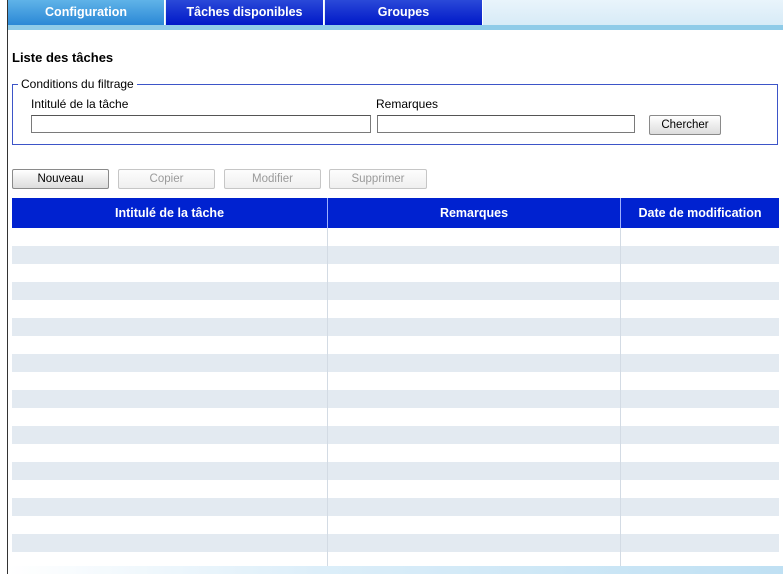 Image resolution: width=783 pixels, height=574 pixels. What do you see at coordinates (201, 124) in the screenshot?
I see `task-name-input` at bounding box center [201, 124].